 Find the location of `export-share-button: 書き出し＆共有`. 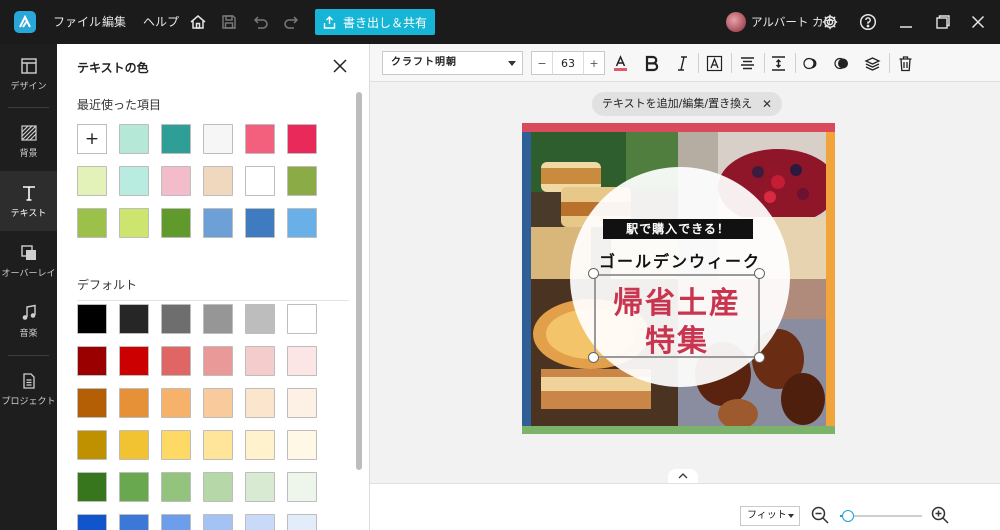

export-share-button: 書き出し＆共有 is located at coordinates (375, 22).